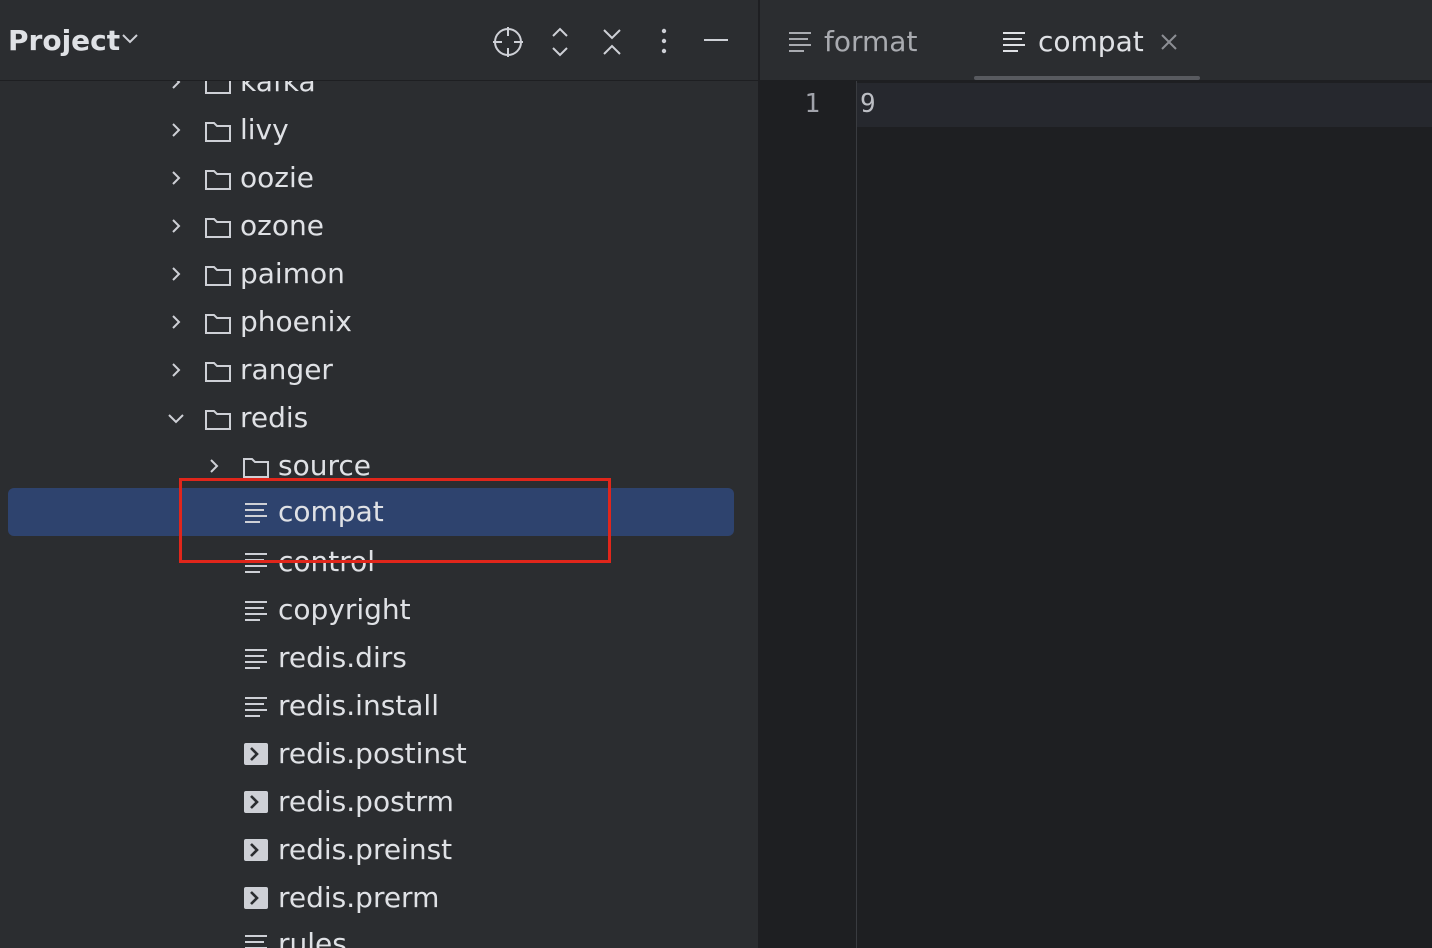 The image size is (1432, 948). Describe the element at coordinates (366, 801) in the screenshot. I see `tree-item-label: redis.postrm` at that location.